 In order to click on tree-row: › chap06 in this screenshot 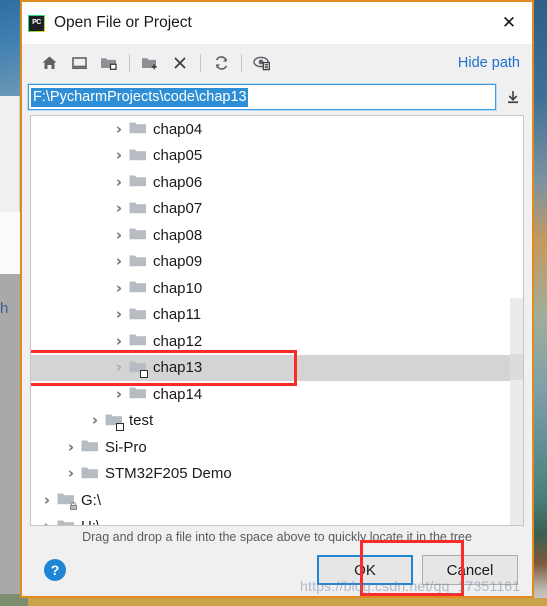, I will do `click(277, 182)`.